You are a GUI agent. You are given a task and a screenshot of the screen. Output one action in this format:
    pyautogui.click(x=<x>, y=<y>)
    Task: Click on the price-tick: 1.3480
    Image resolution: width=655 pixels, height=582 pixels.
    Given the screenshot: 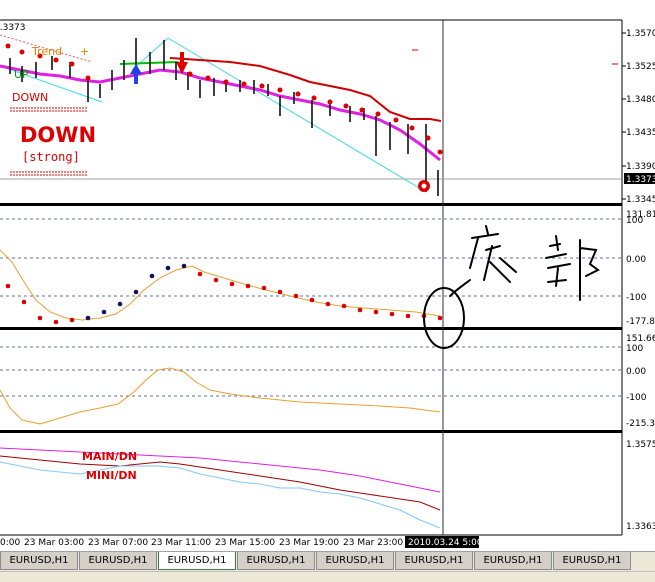 What is the action you would take?
    pyautogui.click(x=640, y=100)
    